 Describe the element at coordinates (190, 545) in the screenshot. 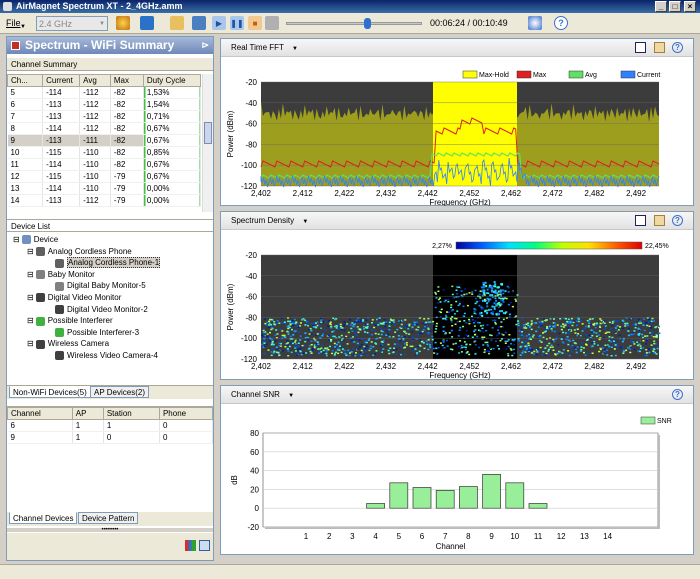

I see `bar-view-icon` at that location.